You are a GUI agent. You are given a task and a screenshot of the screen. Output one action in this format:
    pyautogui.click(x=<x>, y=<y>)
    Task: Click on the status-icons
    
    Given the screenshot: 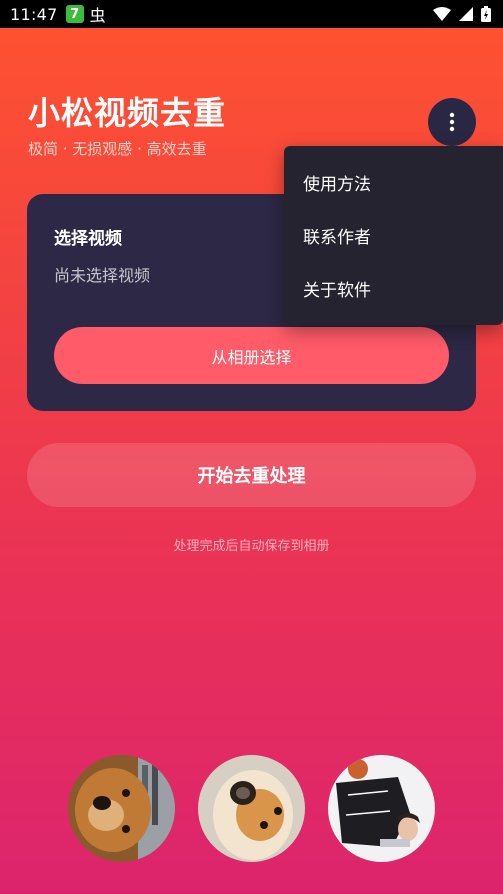 What is the action you would take?
    pyautogui.click(x=462, y=14)
    